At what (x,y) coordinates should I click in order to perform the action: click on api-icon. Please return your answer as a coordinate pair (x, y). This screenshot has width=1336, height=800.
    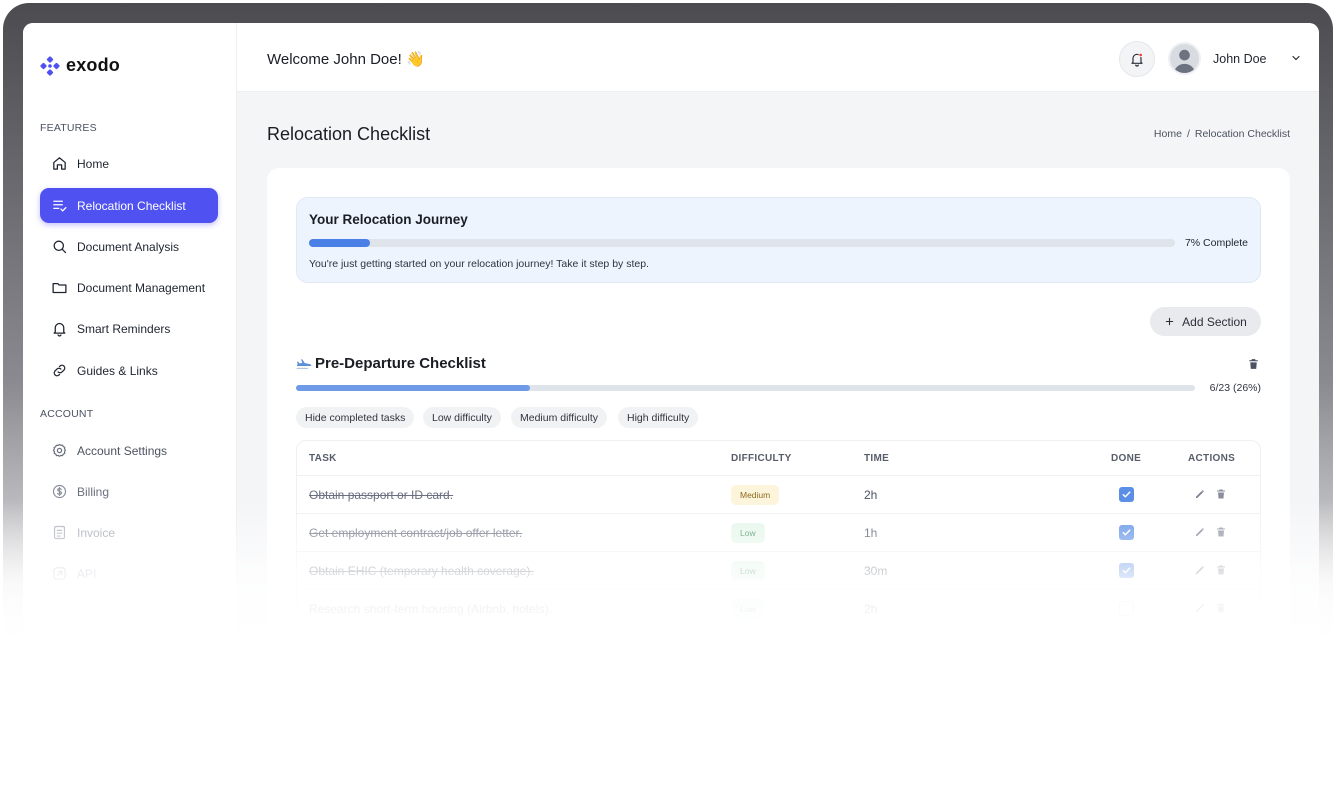
    Looking at the image, I should click on (59, 573).